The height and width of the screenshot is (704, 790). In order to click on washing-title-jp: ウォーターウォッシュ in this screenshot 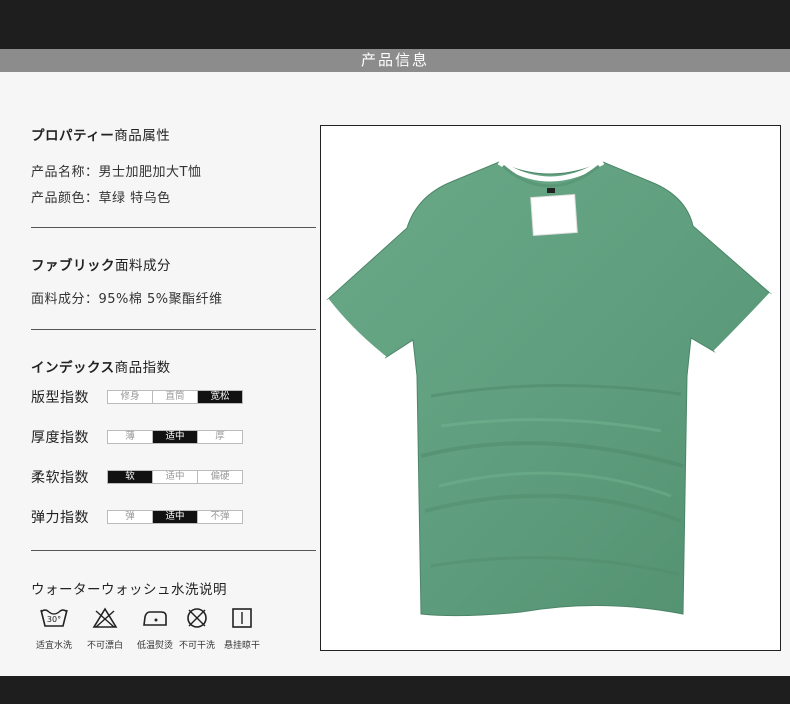, I will do `click(101, 590)`.